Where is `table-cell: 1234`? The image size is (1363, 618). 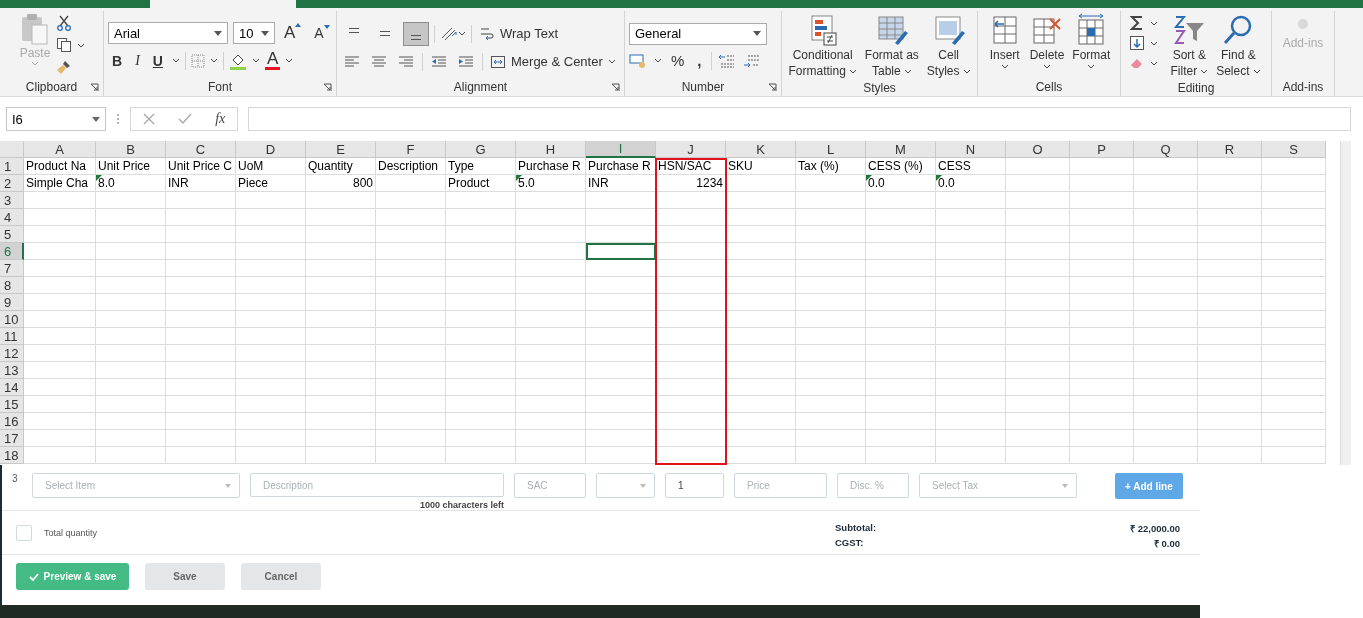
table-cell: 1234 is located at coordinates (691, 183).